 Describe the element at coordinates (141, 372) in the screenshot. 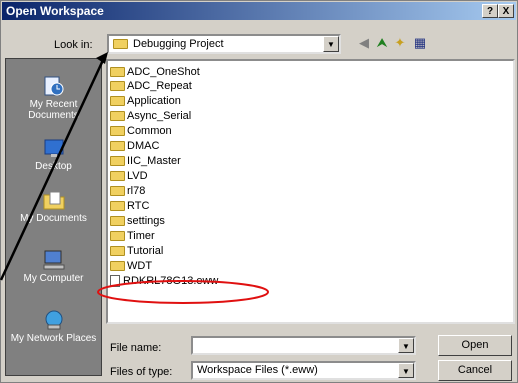

I see `filetype-label: Files of type:` at that location.